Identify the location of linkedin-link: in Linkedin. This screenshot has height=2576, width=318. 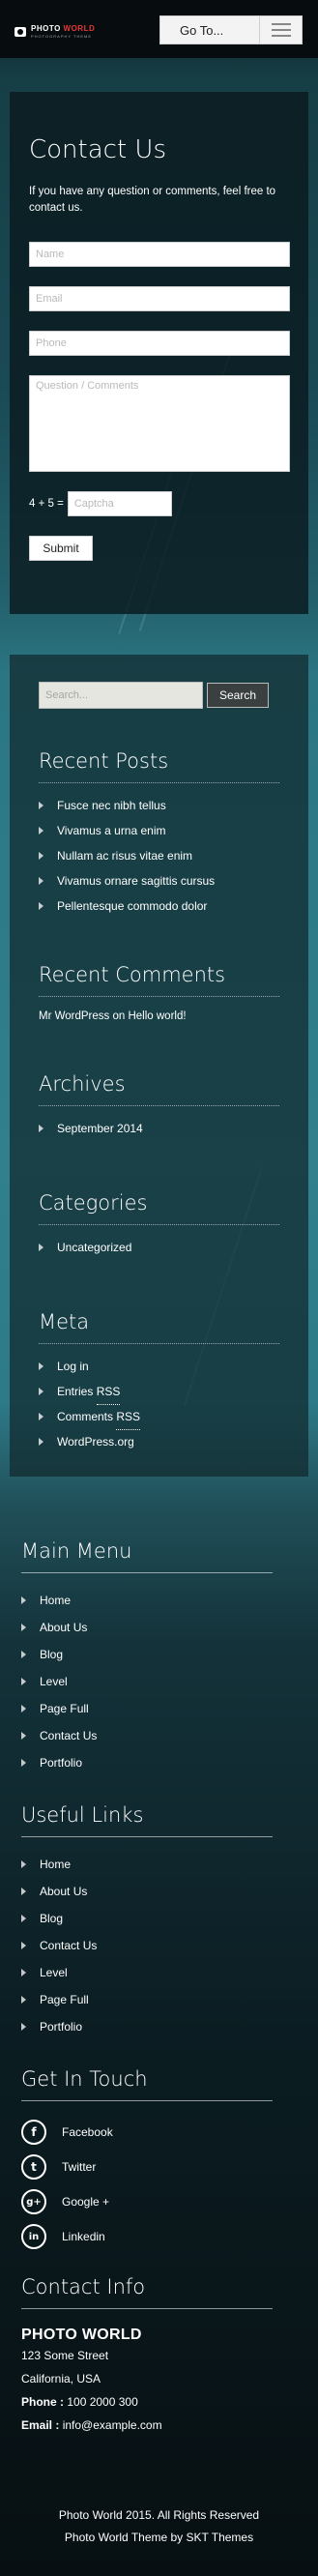
(159, 2236).